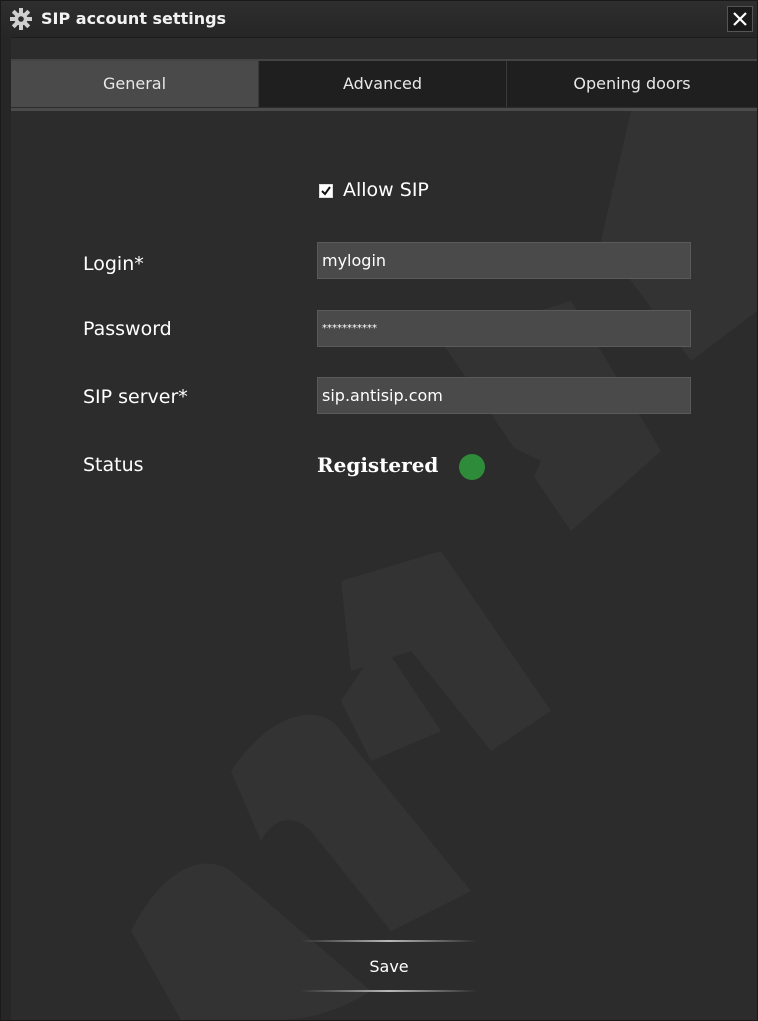  I want to click on tab-advanced: Advanced, so click(383, 84).